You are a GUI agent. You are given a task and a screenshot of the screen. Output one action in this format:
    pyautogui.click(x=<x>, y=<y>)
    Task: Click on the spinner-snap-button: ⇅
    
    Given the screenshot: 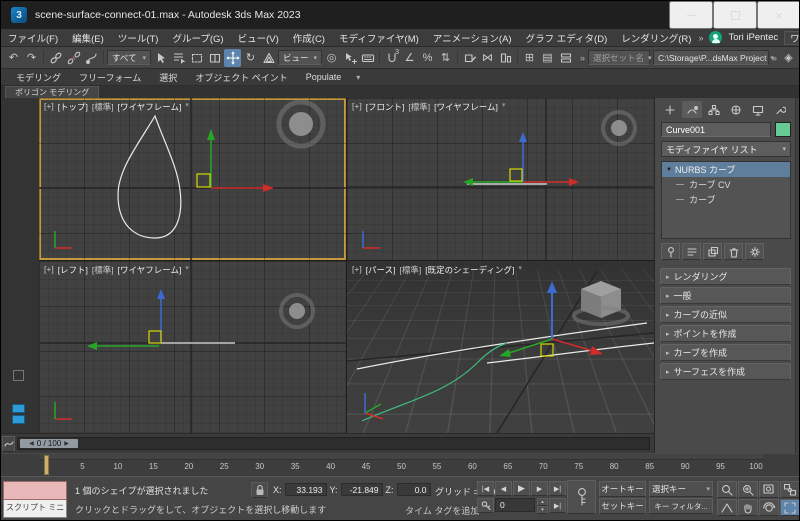 What is the action you would take?
    pyautogui.click(x=445, y=58)
    